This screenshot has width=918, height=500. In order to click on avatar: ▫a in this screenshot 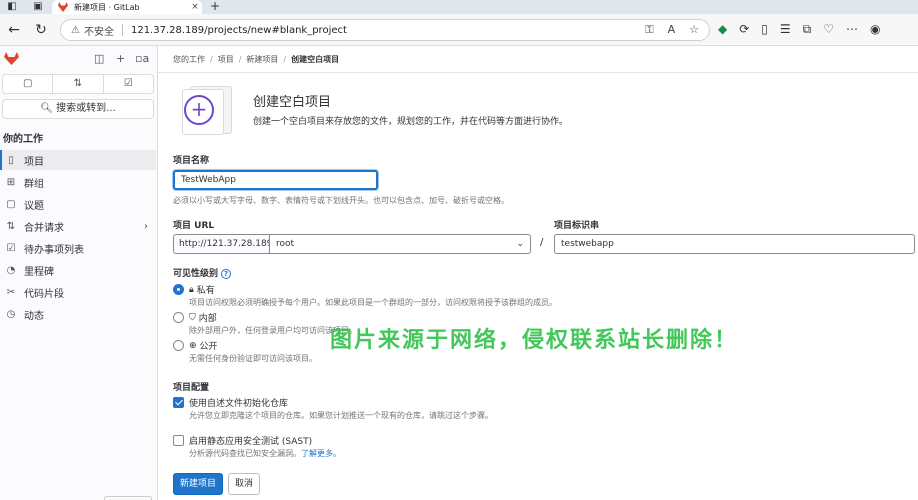, I will do `click(142, 58)`.